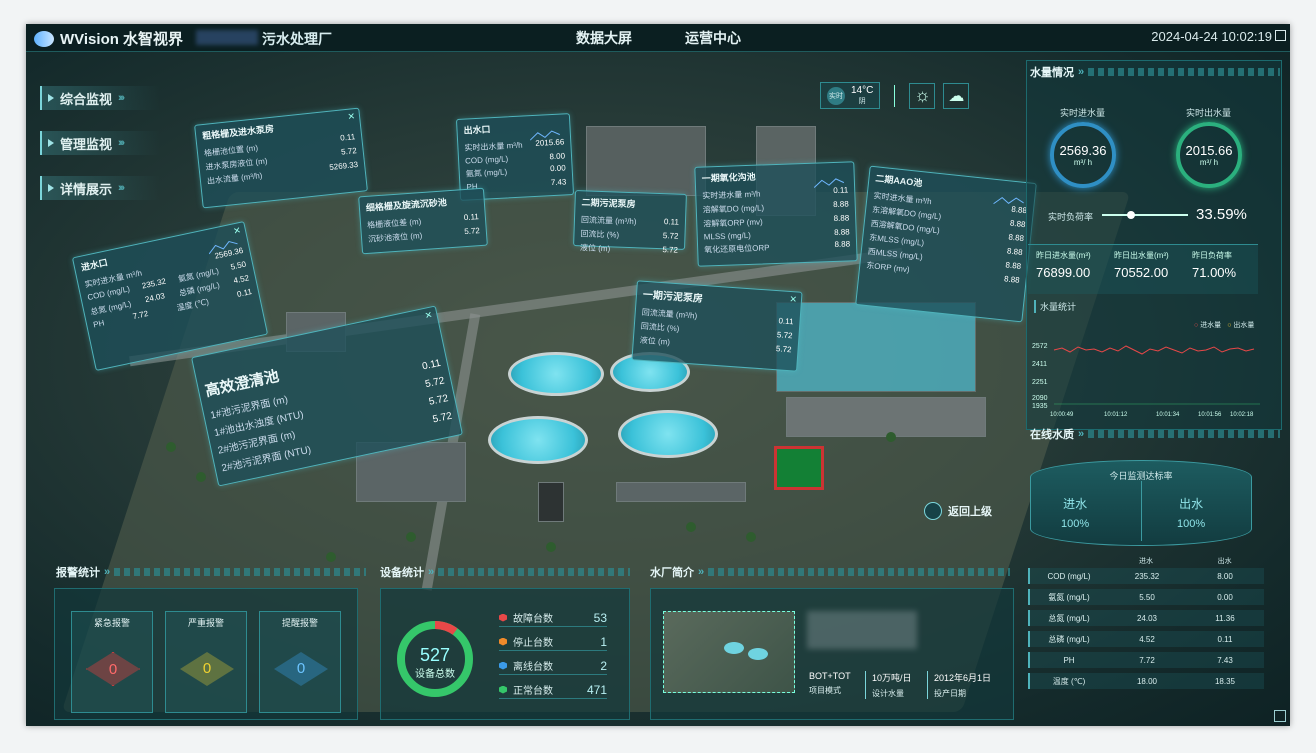  I want to click on back-button: 返回上级, so click(964, 511).